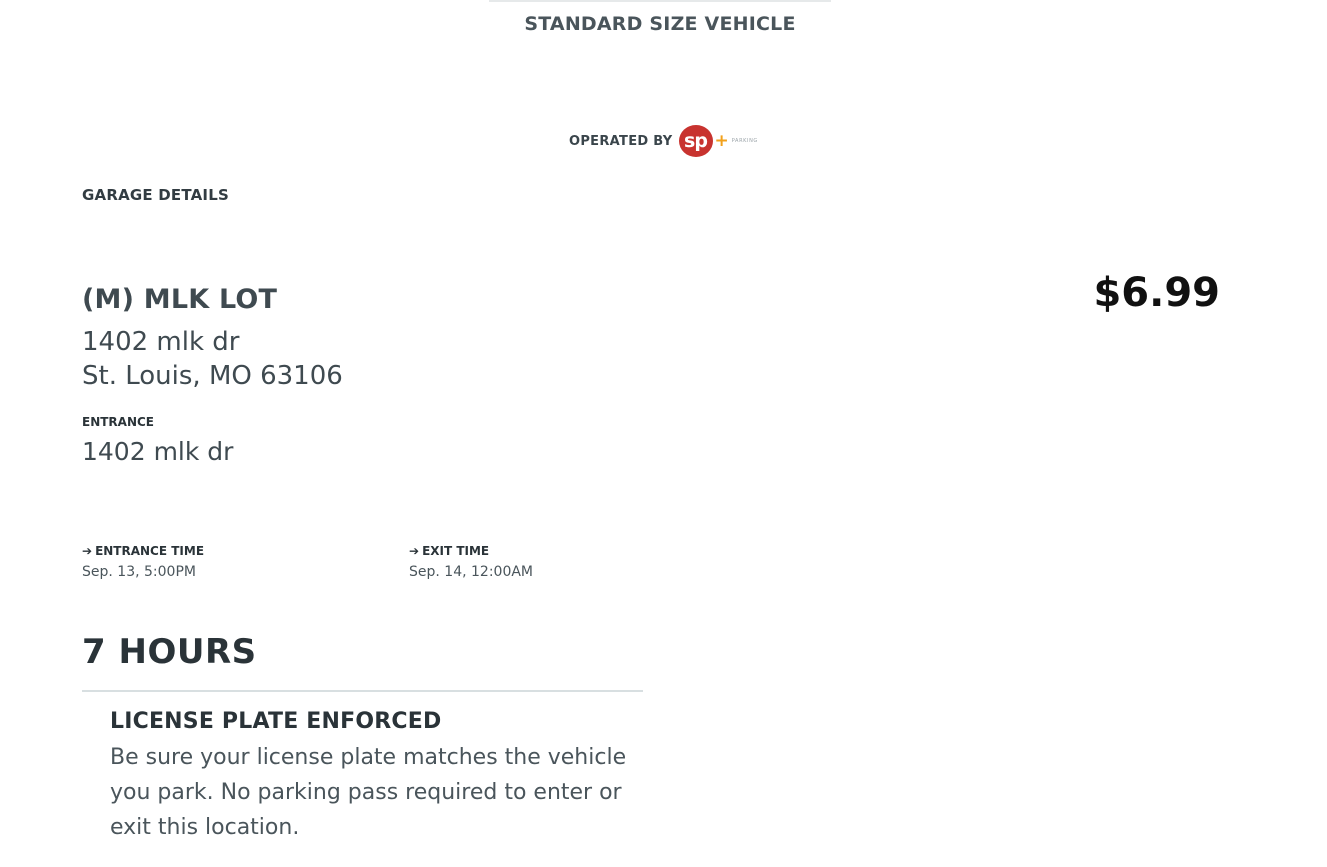 The image size is (1327, 867). I want to click on operator-logo: sp + PARKING, so click(718, 141).